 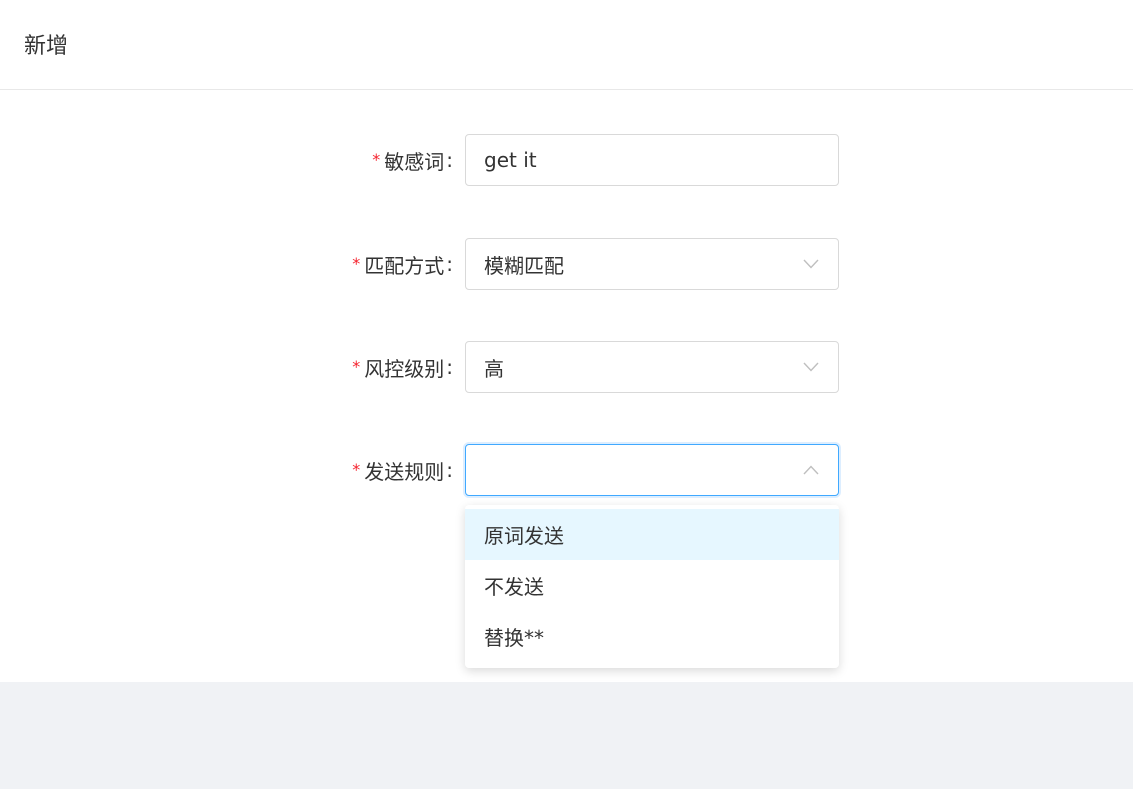 I want to click on form-item-risk-level: * 风控级别 : 高, so click(x=566, y=367).